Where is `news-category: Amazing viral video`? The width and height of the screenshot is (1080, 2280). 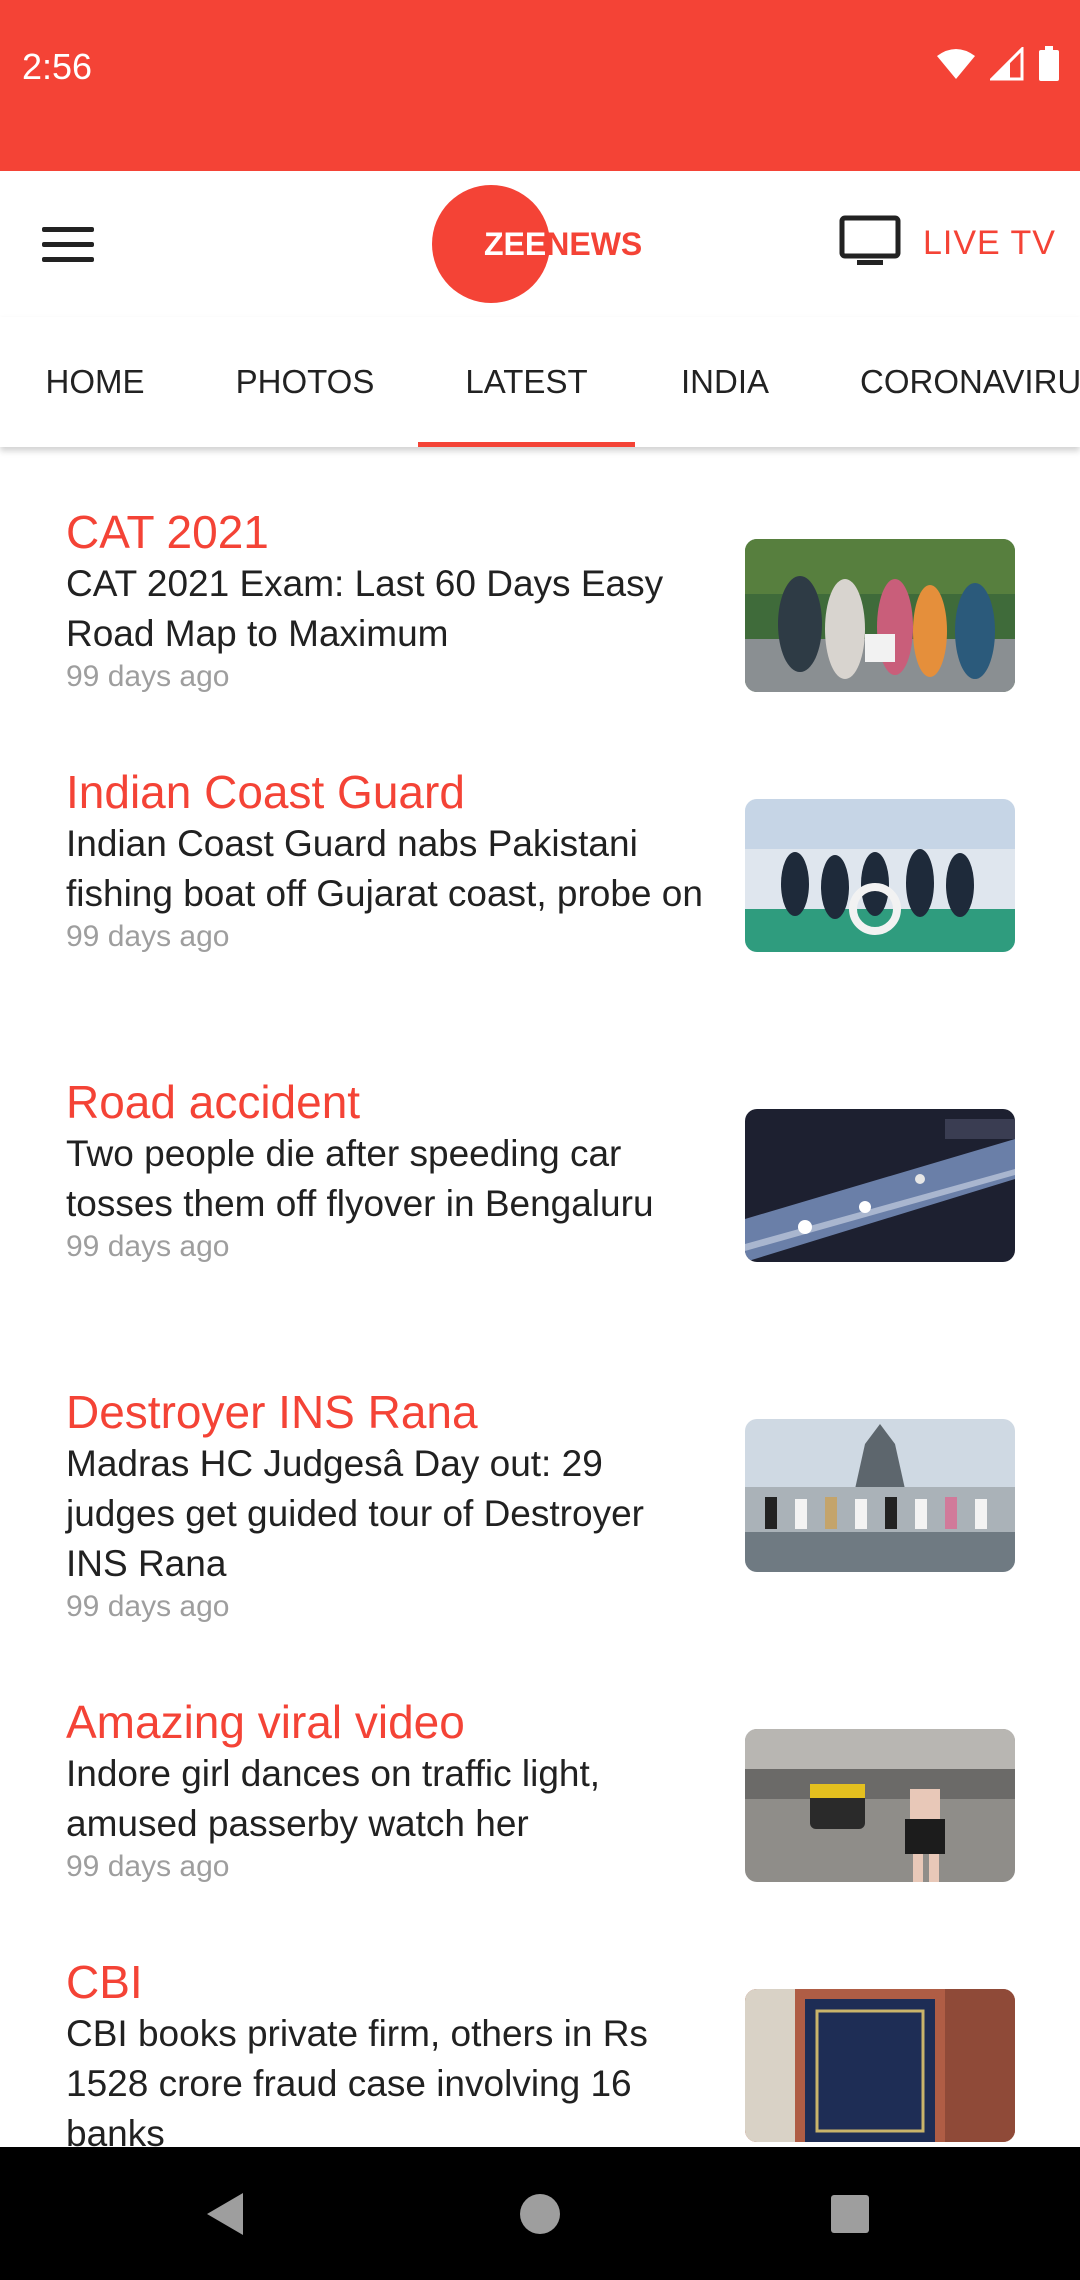
news-category: Amazing viral video is located at coordinates (265, 1722).